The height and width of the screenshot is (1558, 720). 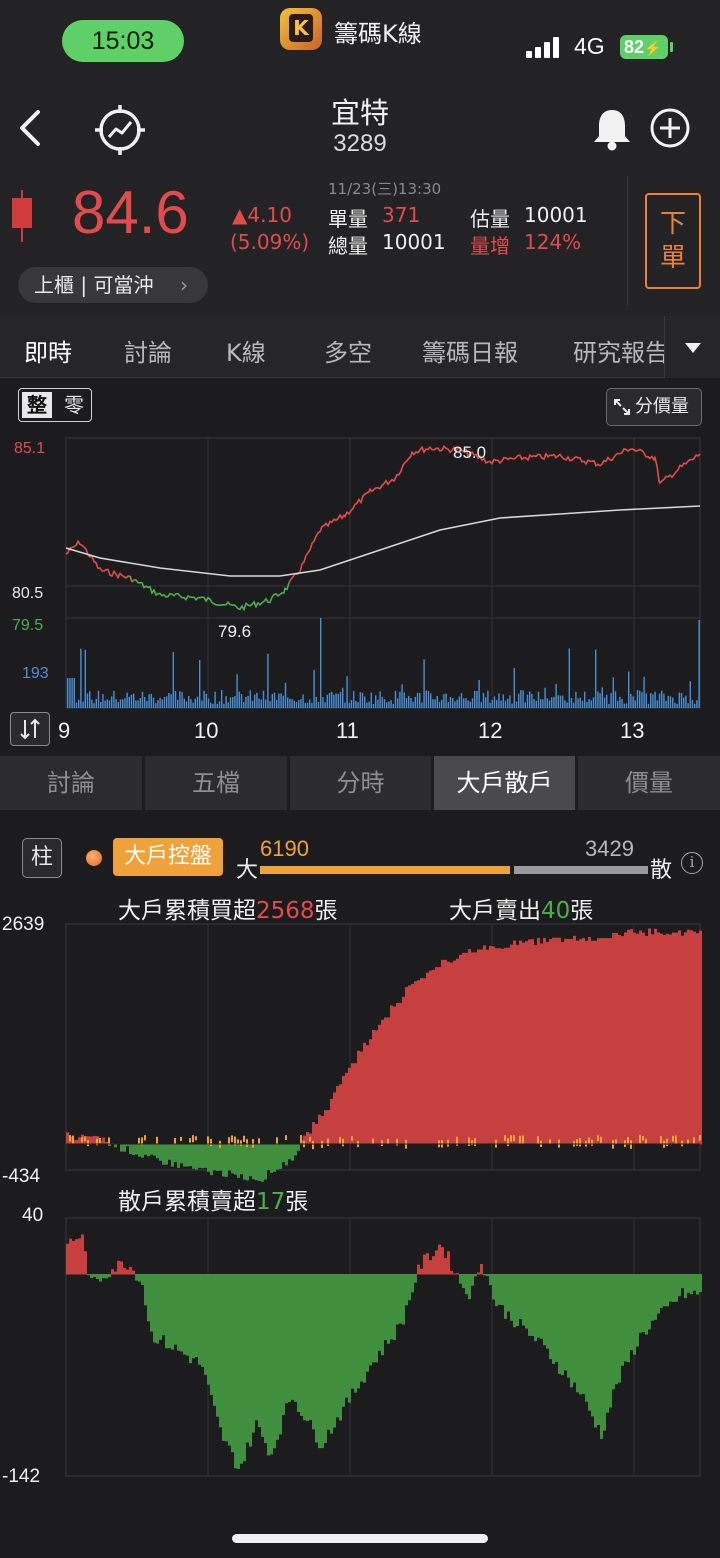 I want to click on order-button: 下單, so click(x=673, y=241).